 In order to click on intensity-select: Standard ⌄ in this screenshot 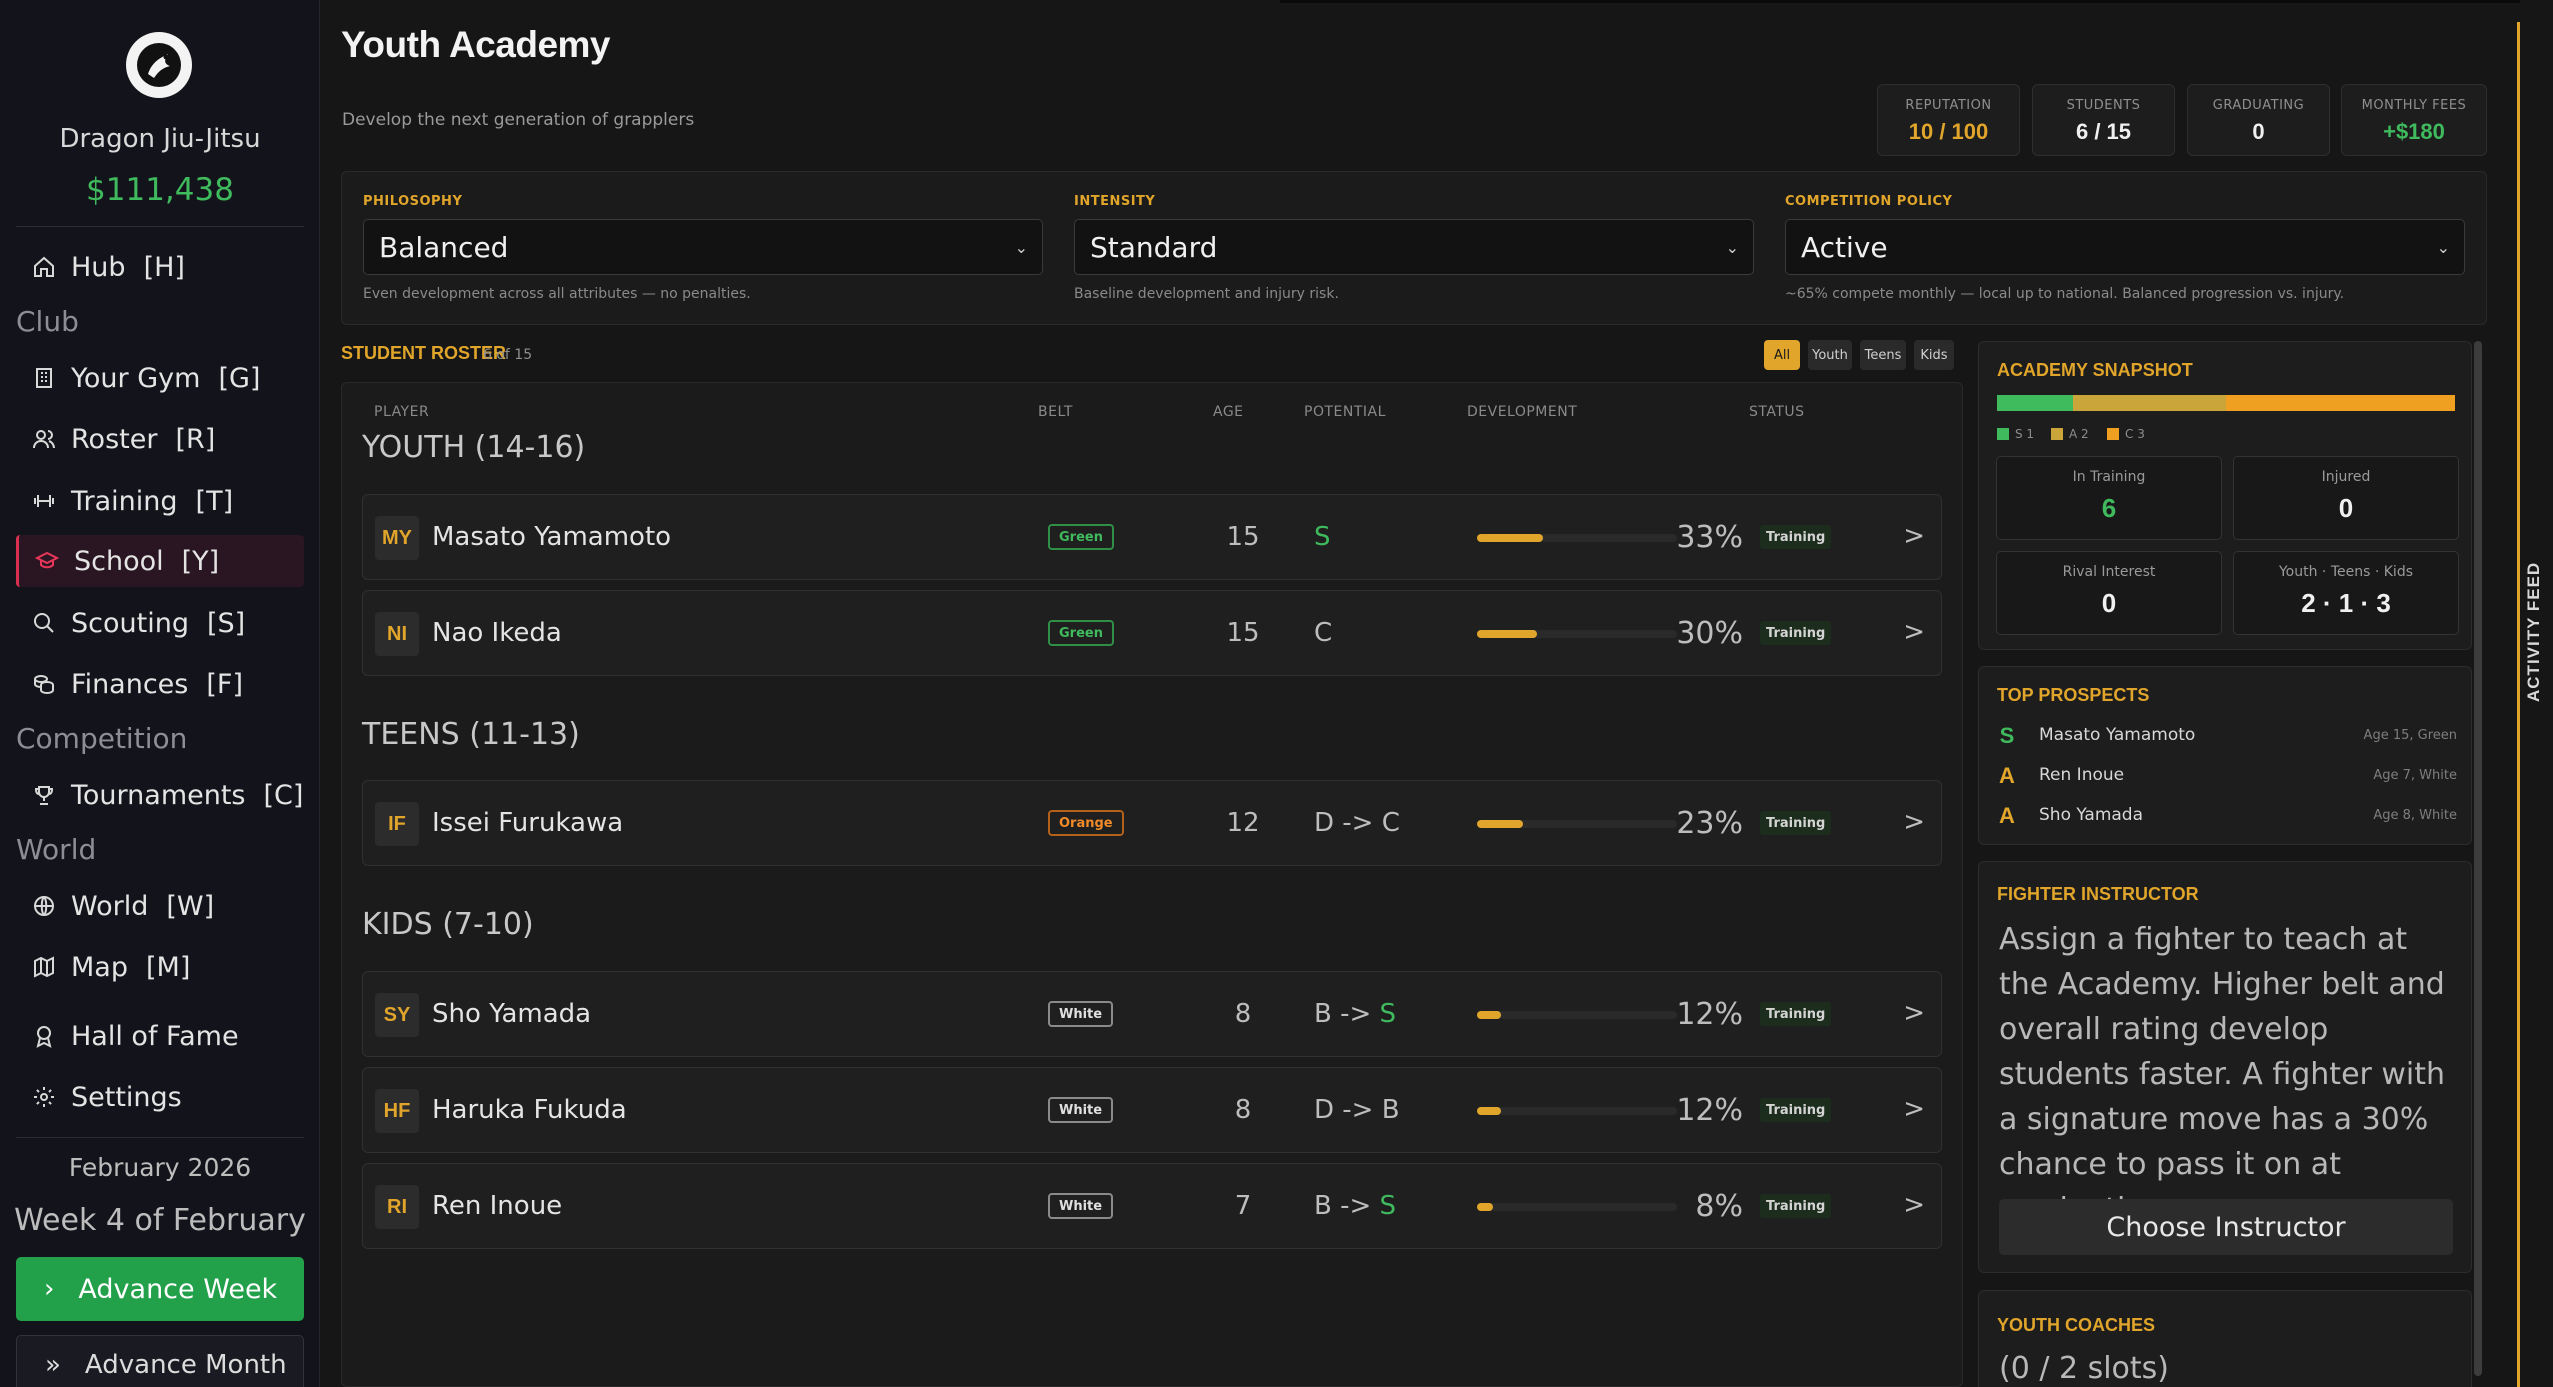, I will do `click(1414, 247)`.